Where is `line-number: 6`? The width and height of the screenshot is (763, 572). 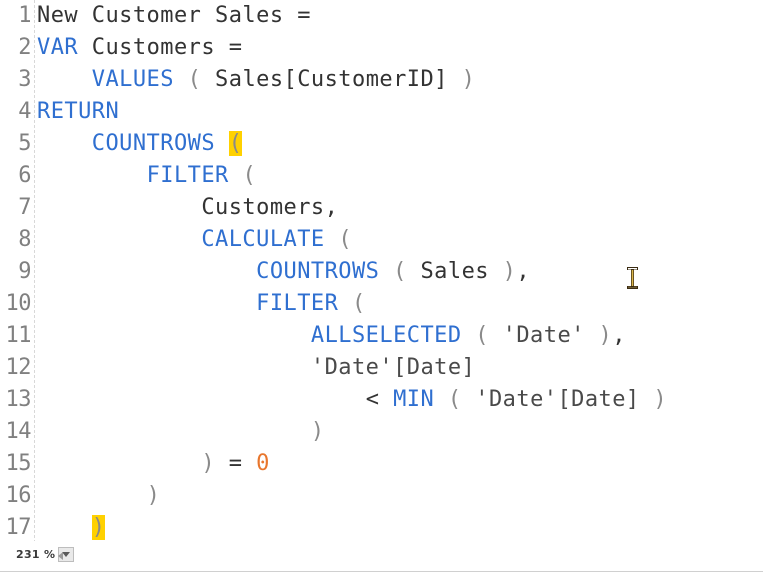 line-number: 6 is located at coordinates (24, 175).